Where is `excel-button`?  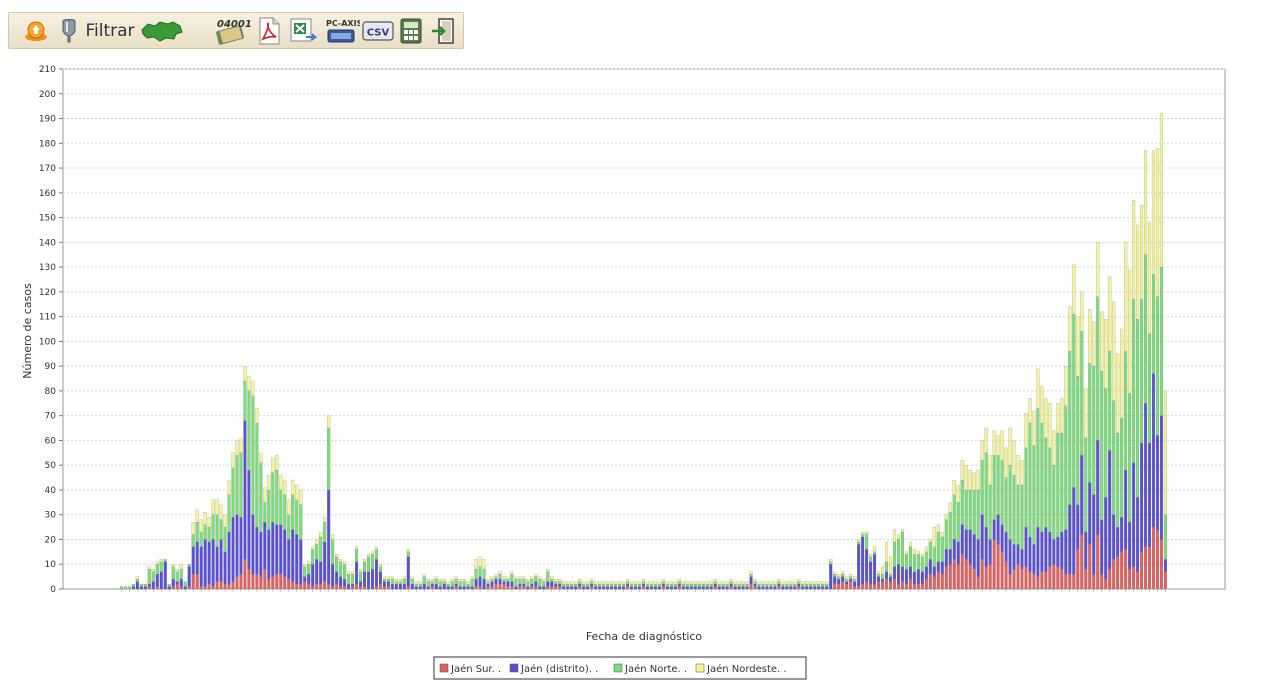
excel-button is located at coordinates (303, 31).